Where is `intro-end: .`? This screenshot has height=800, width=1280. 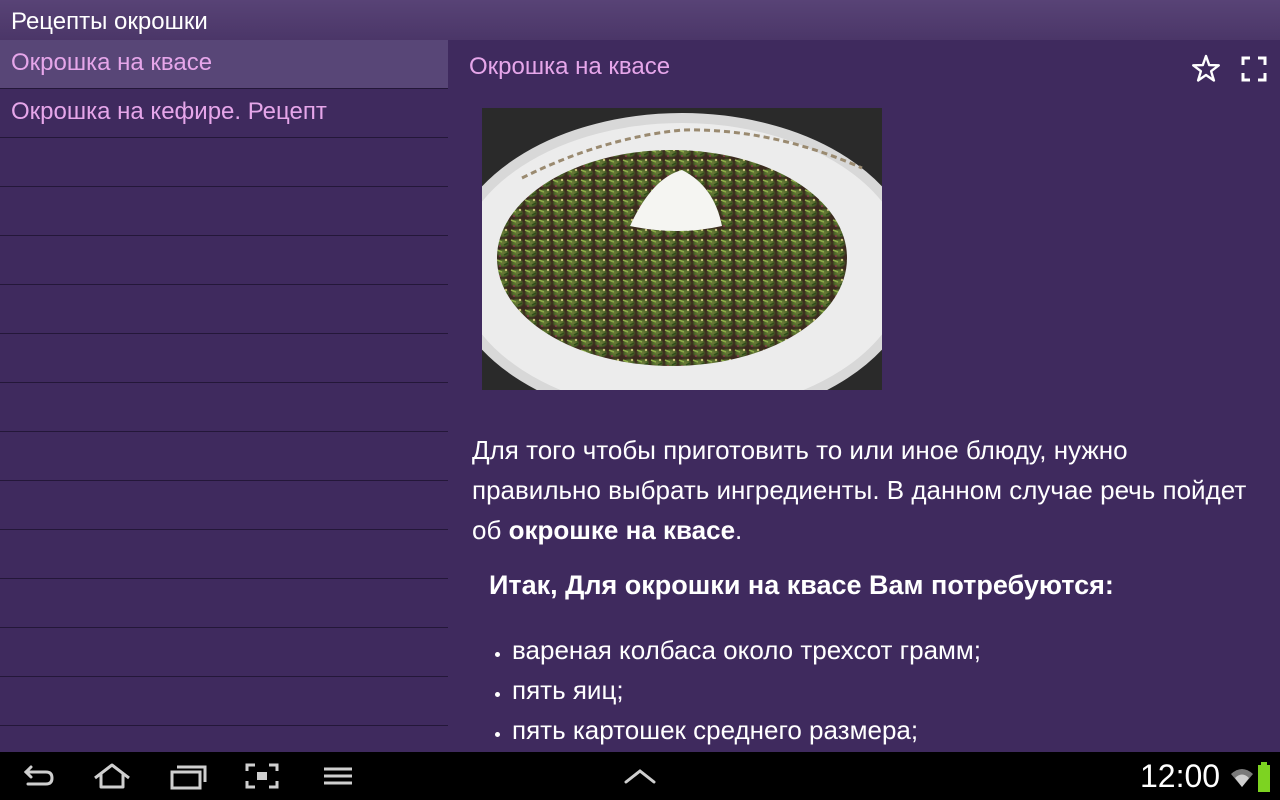 intro-end: . is located at coordinates (739, 530).